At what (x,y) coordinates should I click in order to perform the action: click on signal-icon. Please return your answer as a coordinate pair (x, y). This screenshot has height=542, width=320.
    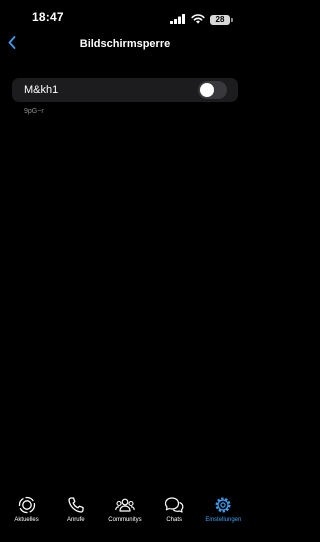
    Looking at the image, I should click on (178, 20).